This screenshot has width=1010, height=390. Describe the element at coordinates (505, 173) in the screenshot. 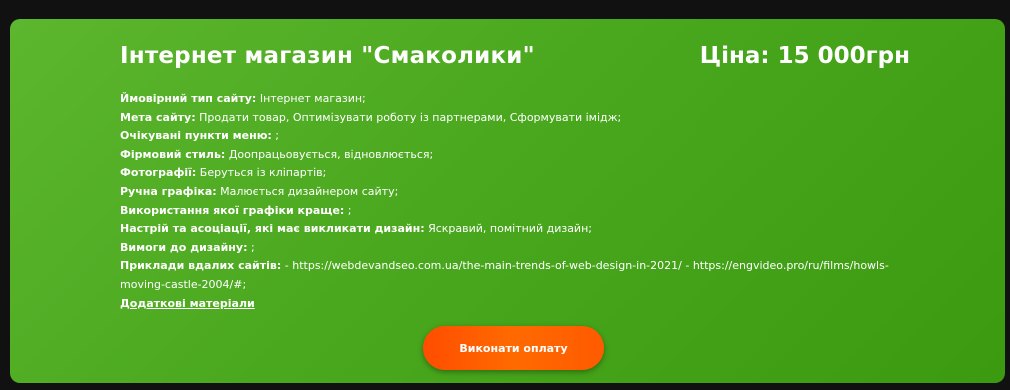

I see `detail-row-photos: Фотографії: Беруться із кліпартів;` at that location.